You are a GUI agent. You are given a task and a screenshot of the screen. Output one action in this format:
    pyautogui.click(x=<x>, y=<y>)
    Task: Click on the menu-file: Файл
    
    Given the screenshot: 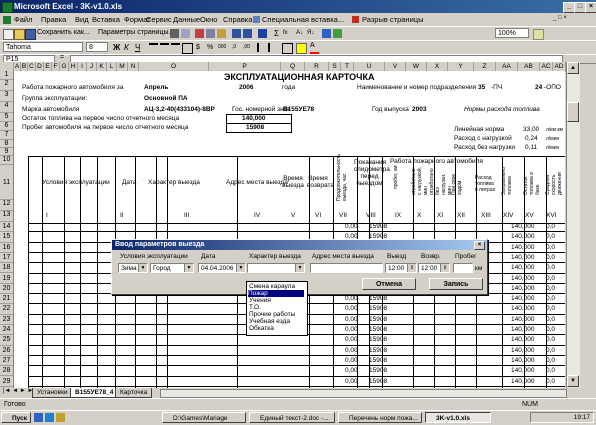 What is the action you would take?
    pyautogui.click(x=23, y=19)
    